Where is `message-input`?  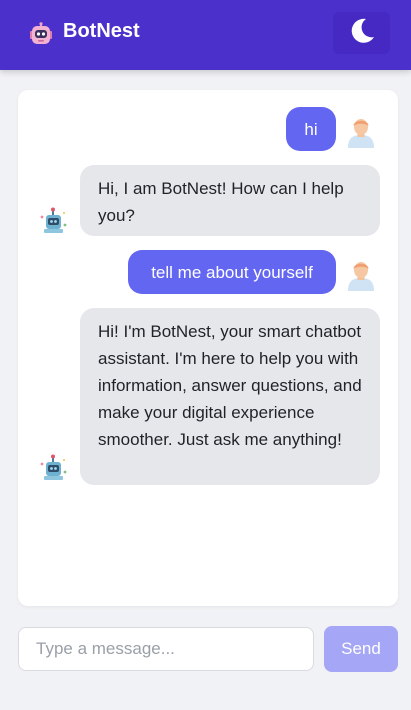 message-input is located at coordinates (166, 649).